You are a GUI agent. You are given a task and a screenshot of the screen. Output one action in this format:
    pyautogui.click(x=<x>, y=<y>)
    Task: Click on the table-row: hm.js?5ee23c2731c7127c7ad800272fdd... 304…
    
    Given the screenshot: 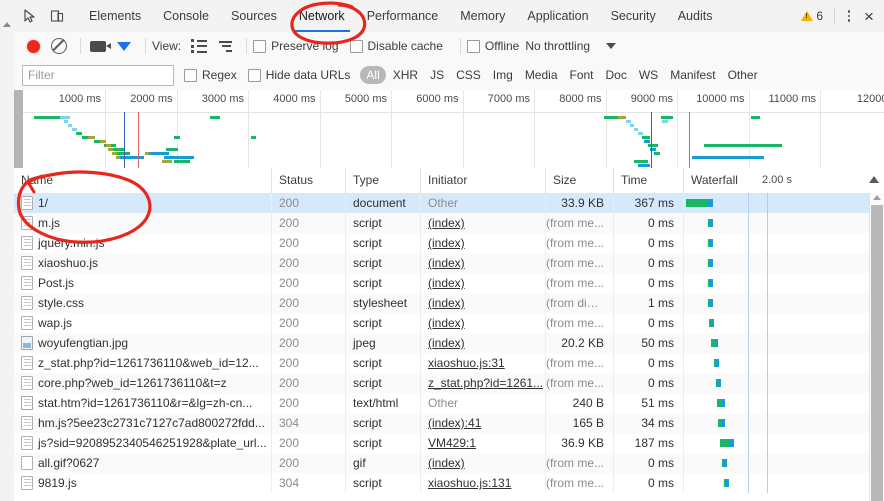 What is the action you would take?
    pyautogui.click(x=449, y=423)
    